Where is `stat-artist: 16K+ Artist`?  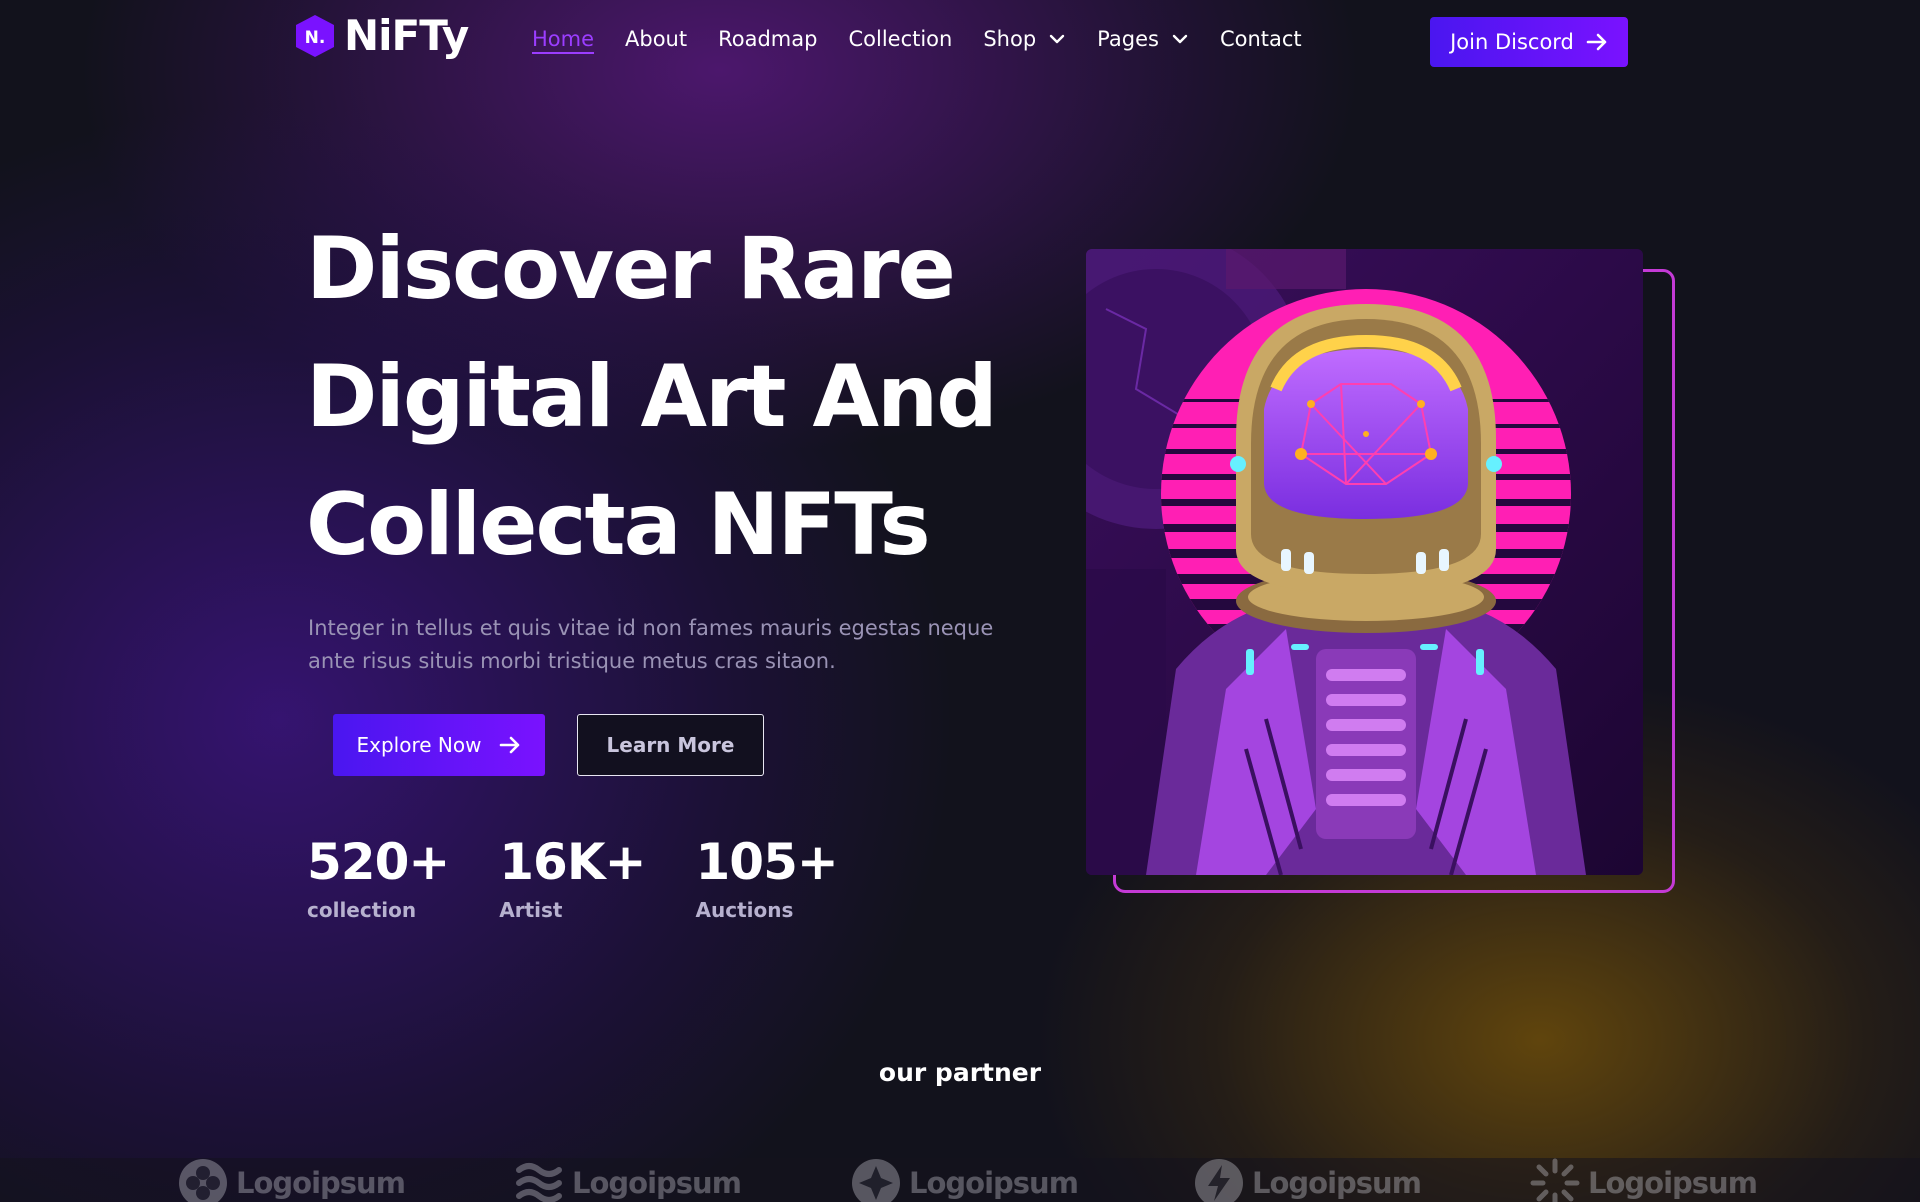
stat-artist: 16K+ Artist is located at coordinates (572, 877).